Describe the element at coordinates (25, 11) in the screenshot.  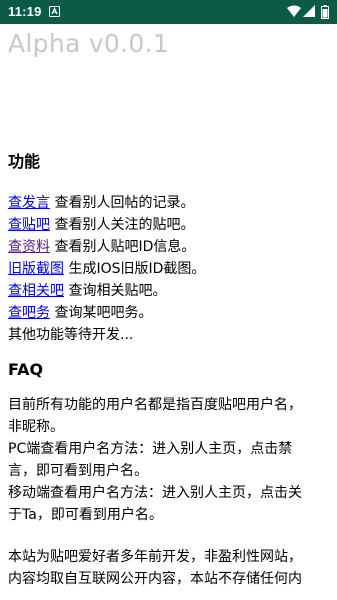
I see `status-time: 11:19` at that location.